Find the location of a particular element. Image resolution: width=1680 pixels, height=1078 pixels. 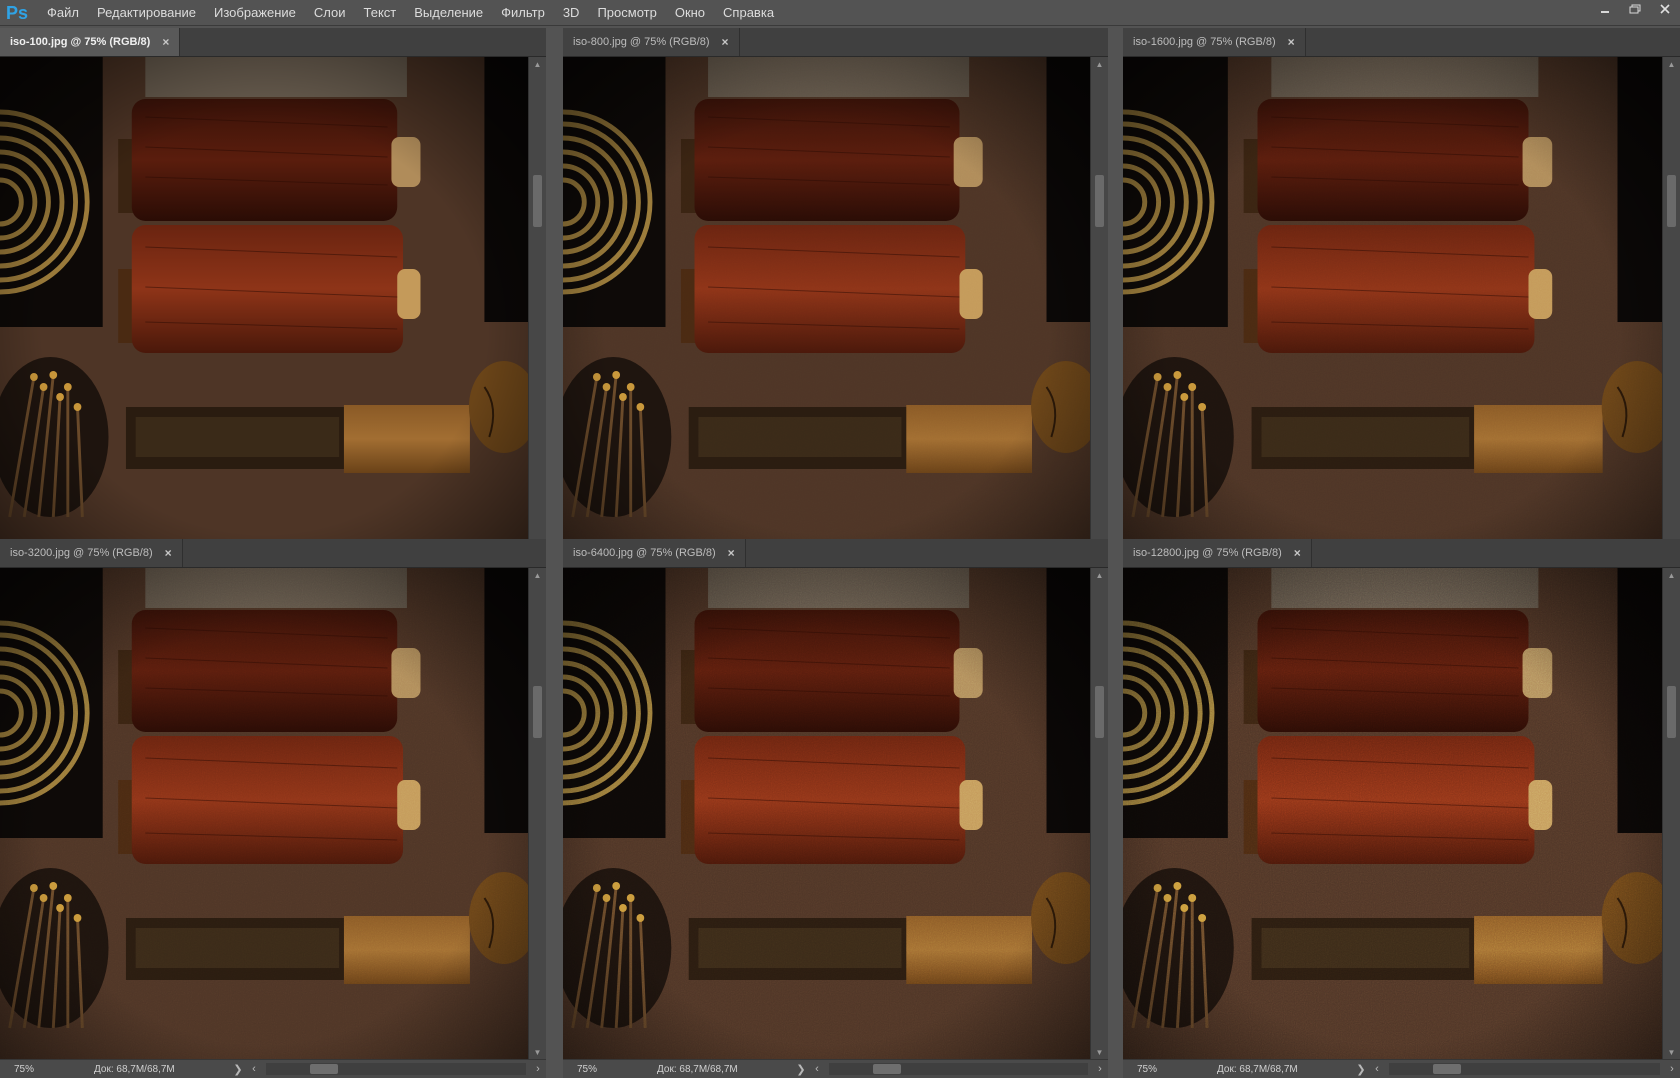

document-tab: iso-800.jpg @ 75% (RGB/8) × is located at coordinates (651, 42).